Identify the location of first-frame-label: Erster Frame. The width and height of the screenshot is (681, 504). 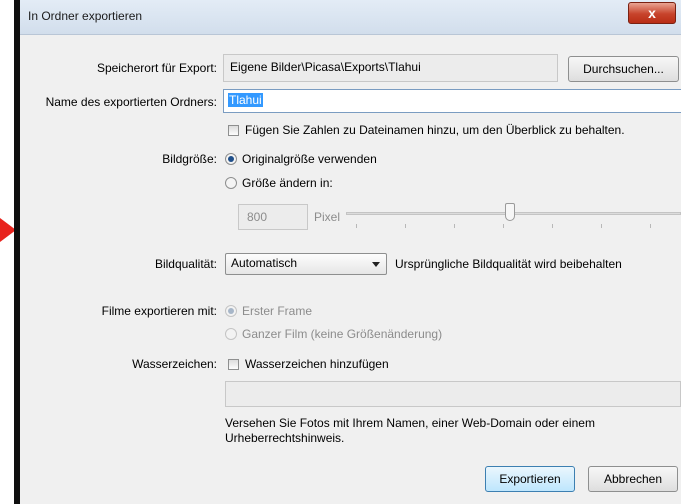
(277, 311).